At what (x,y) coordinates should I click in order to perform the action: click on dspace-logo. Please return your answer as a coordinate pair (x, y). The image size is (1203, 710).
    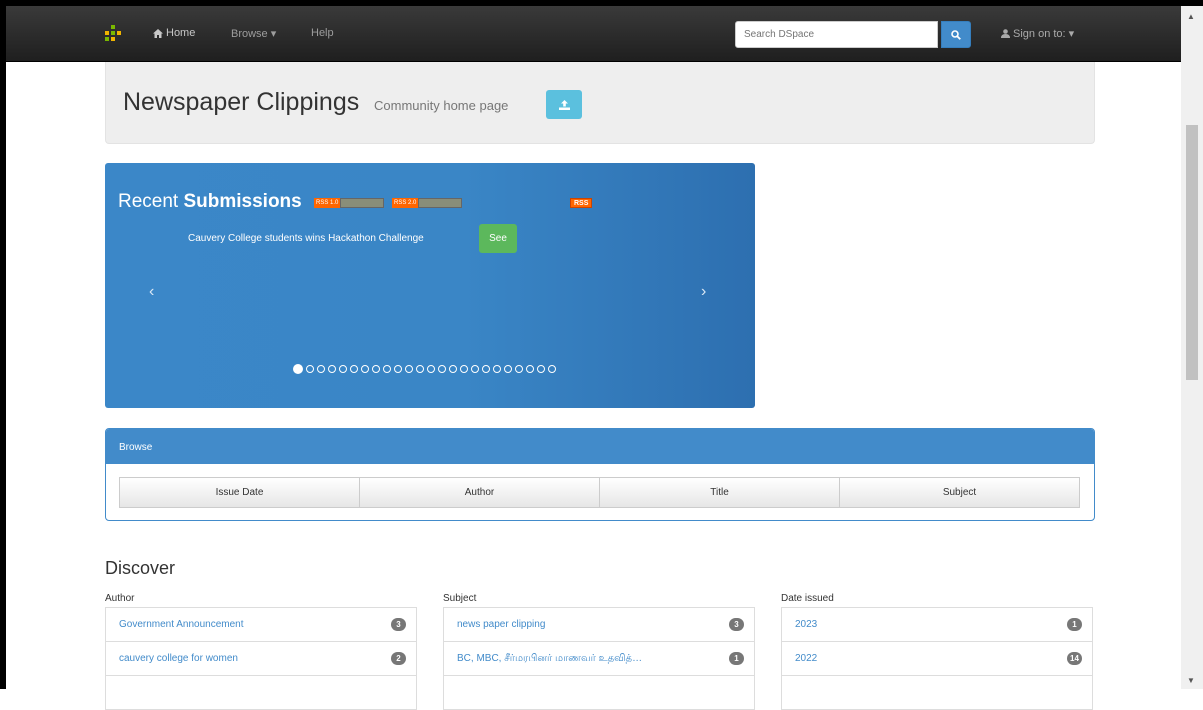
    Looking at the image, I should click on (113, 34).